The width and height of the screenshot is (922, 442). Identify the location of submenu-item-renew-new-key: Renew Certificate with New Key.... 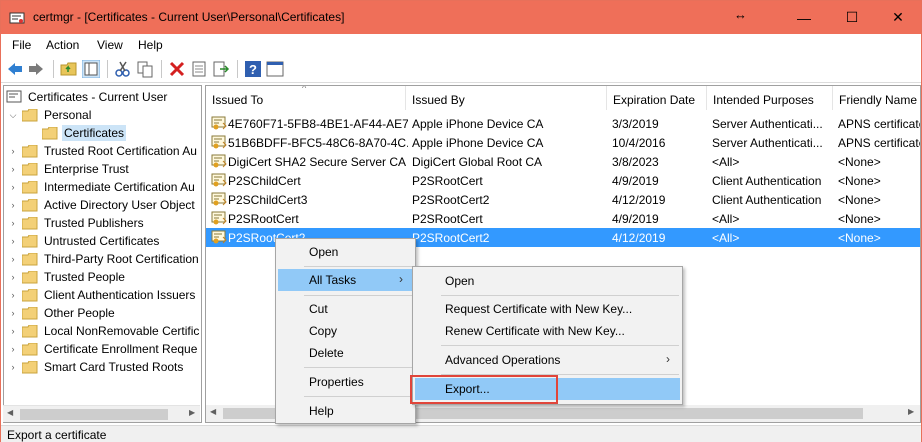
(547, 331).